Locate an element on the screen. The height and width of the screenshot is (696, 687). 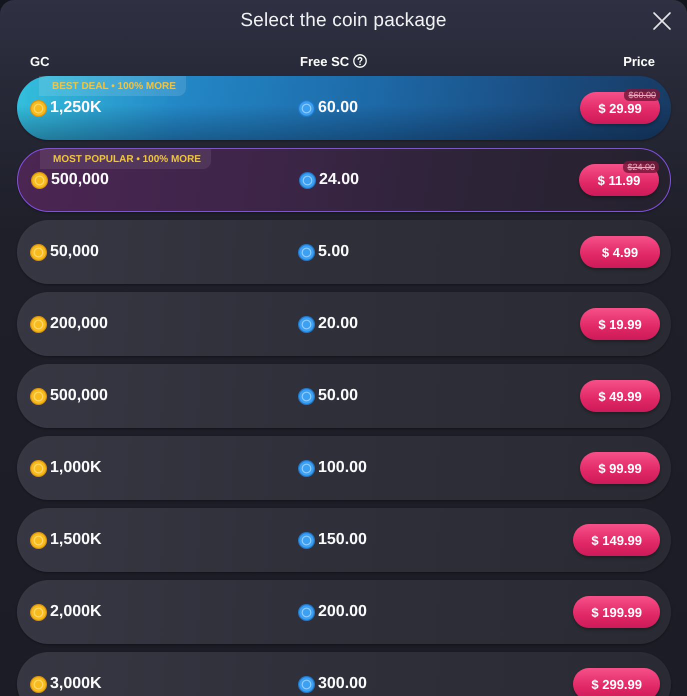
package-row: 2,000K 200.00 $ 199.99 is located at coordinates (344, 612).